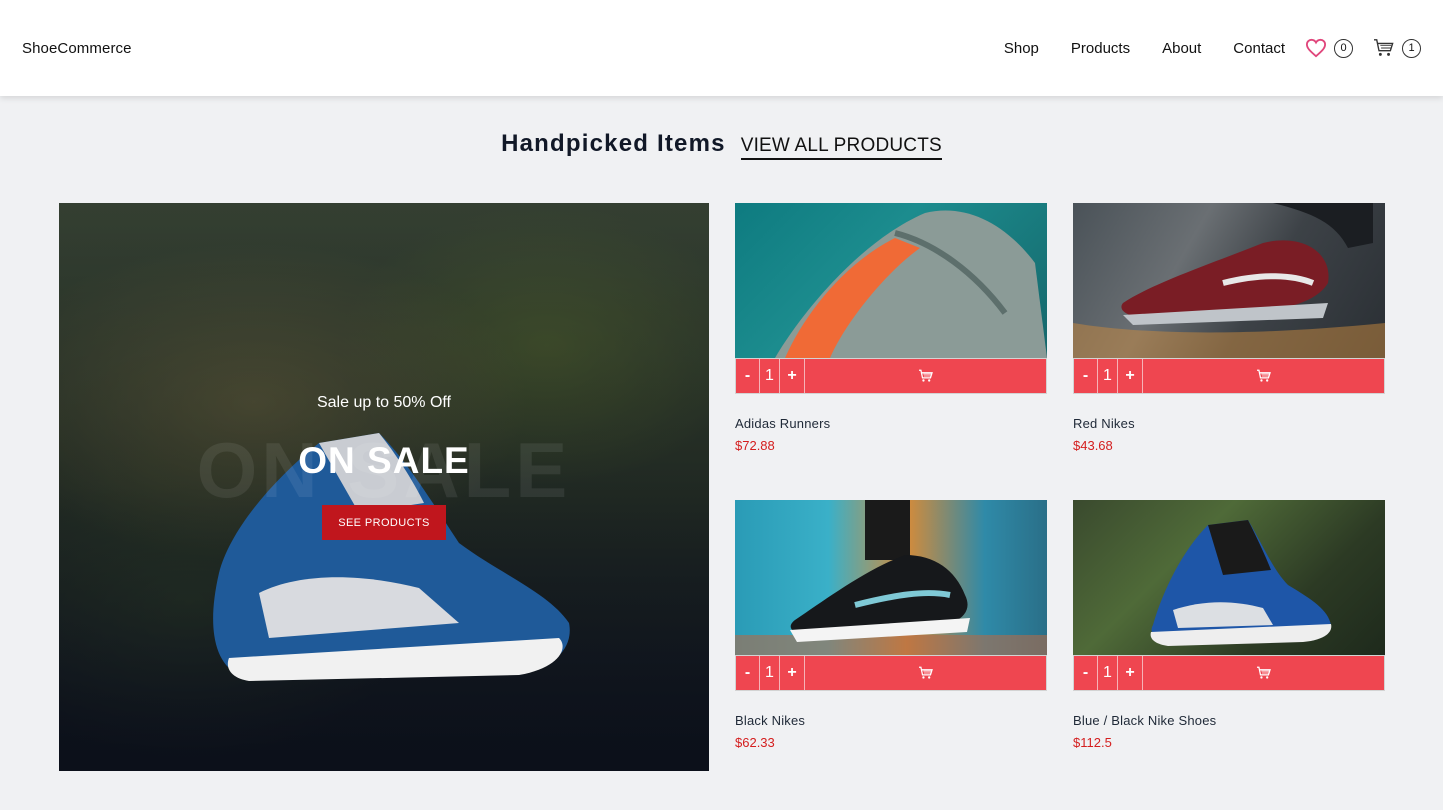 Image resolution: width=1443 pixels, height=810 pixels. Describe the element at coordinates (1181, 48) in the screenshot. I see `nav-about: About` at that location.